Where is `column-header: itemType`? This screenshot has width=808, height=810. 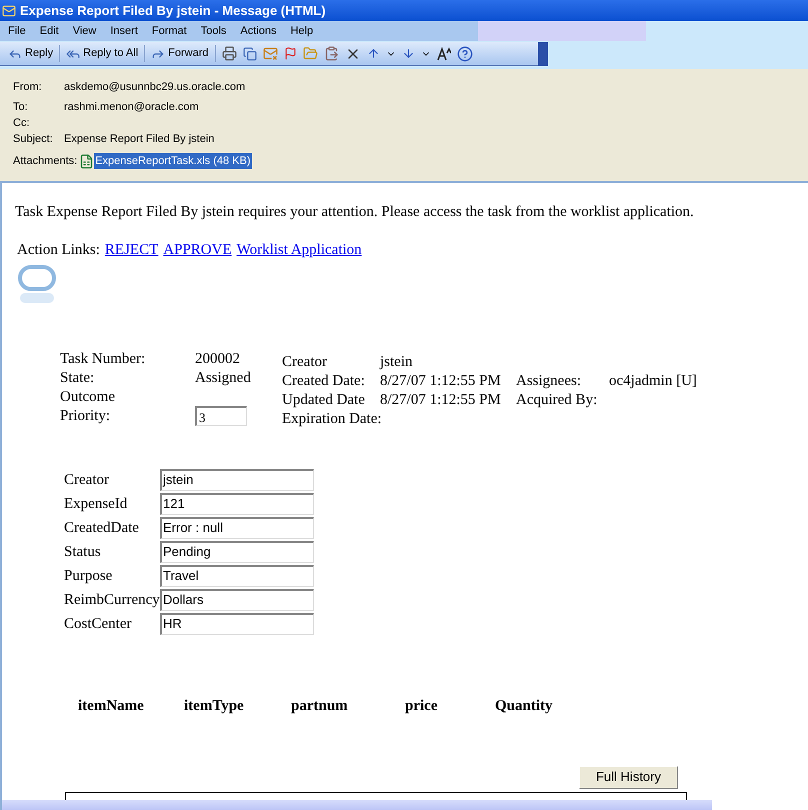
column-header: itemType is located at coordinates (214, 706).